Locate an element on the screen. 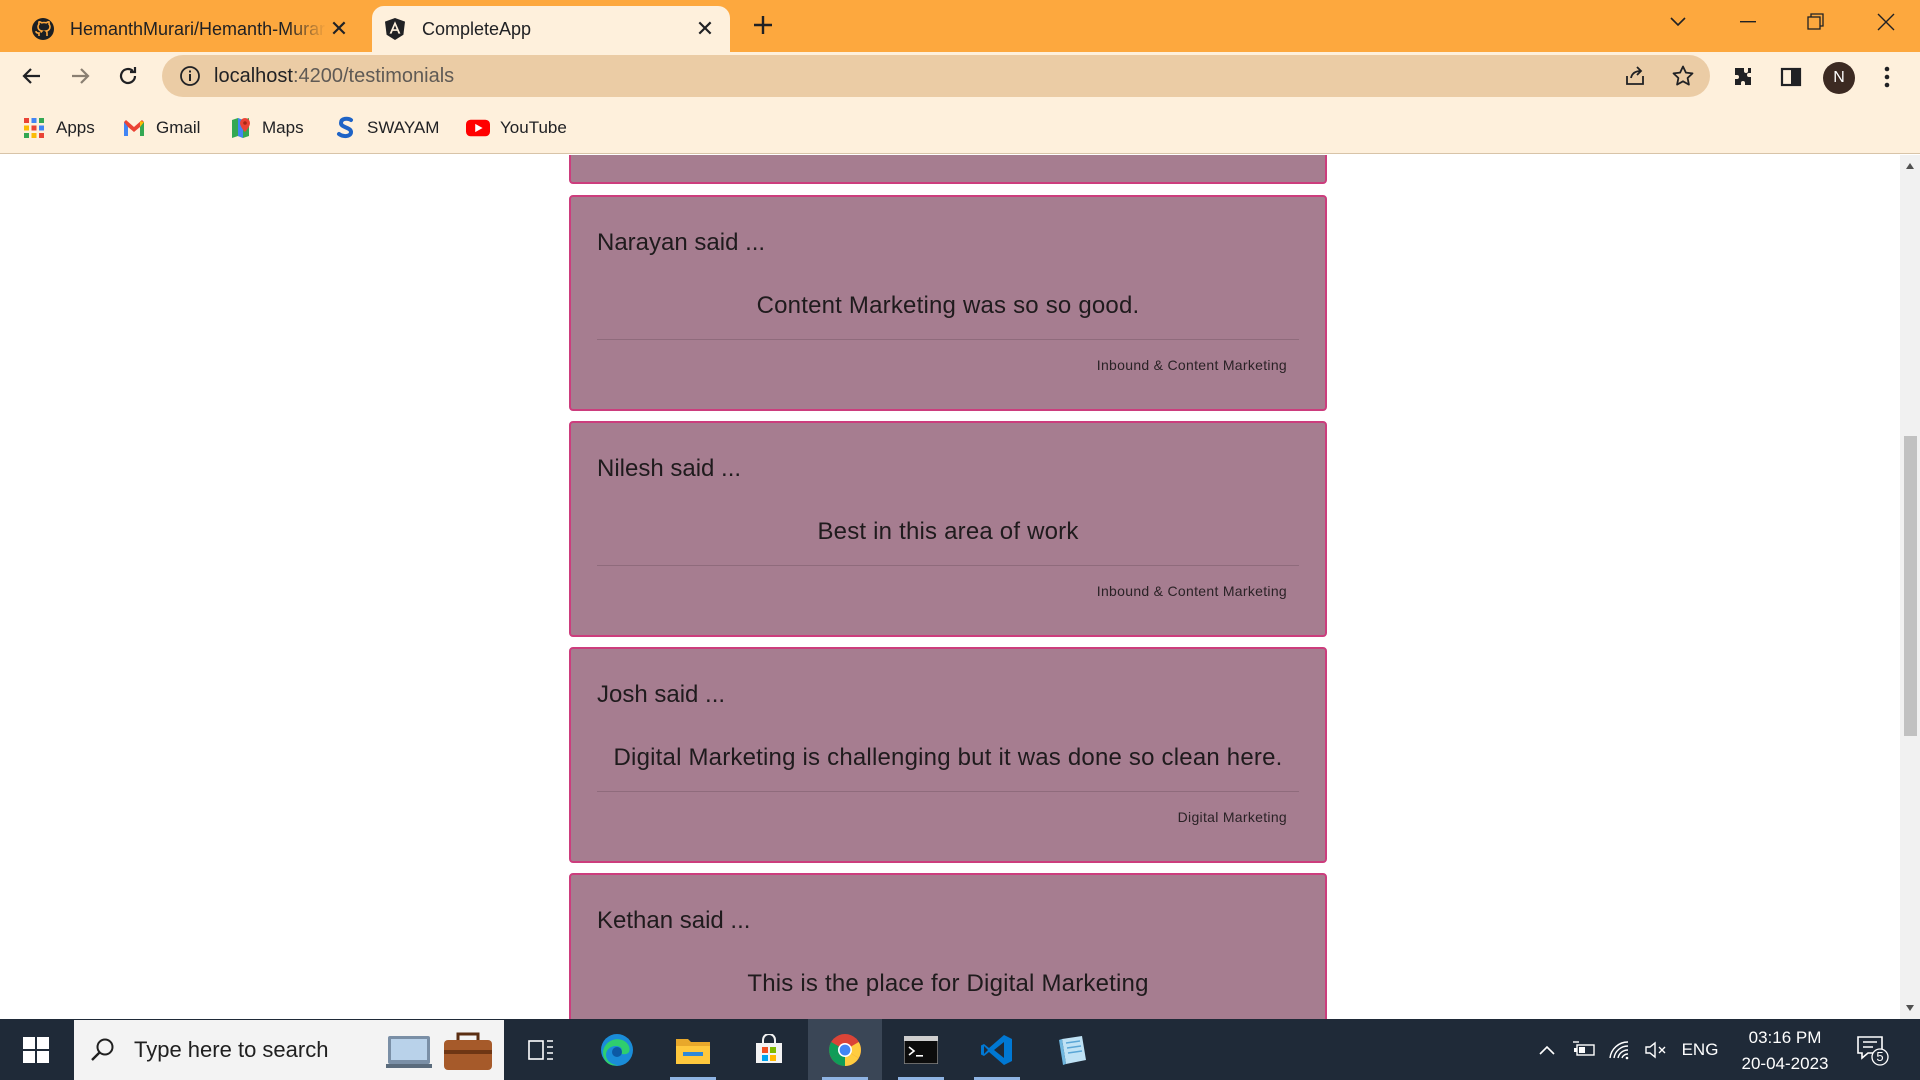 The width and height of the screenshot is (1920, 1080). gmail-icon is located at coordinates (134, 128).